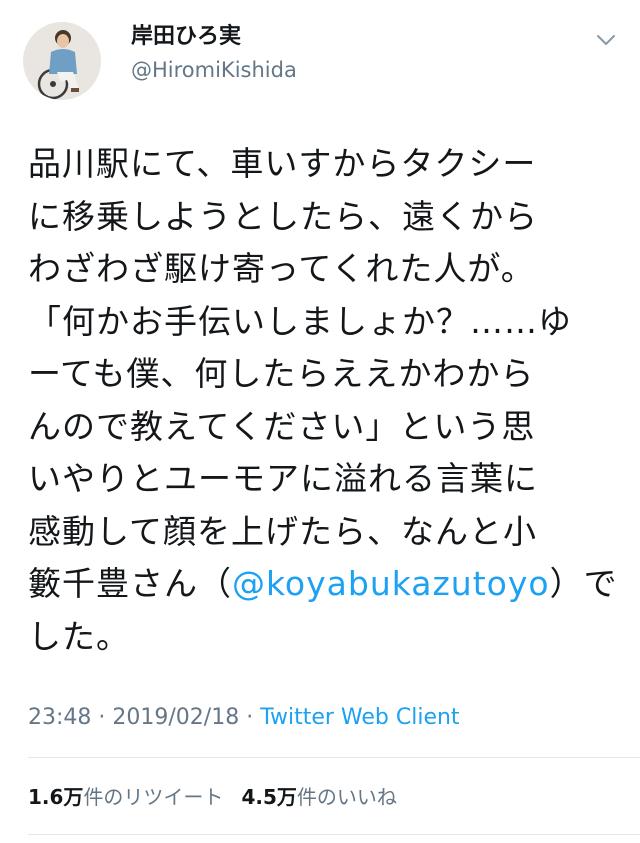  I want to click on chevron-down-icon, so click(606, 40).